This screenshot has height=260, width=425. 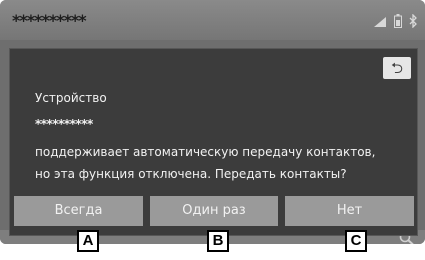 I want to click on dialog-button-row: Всегда Один раз Нет, so click(x=214, y=211).